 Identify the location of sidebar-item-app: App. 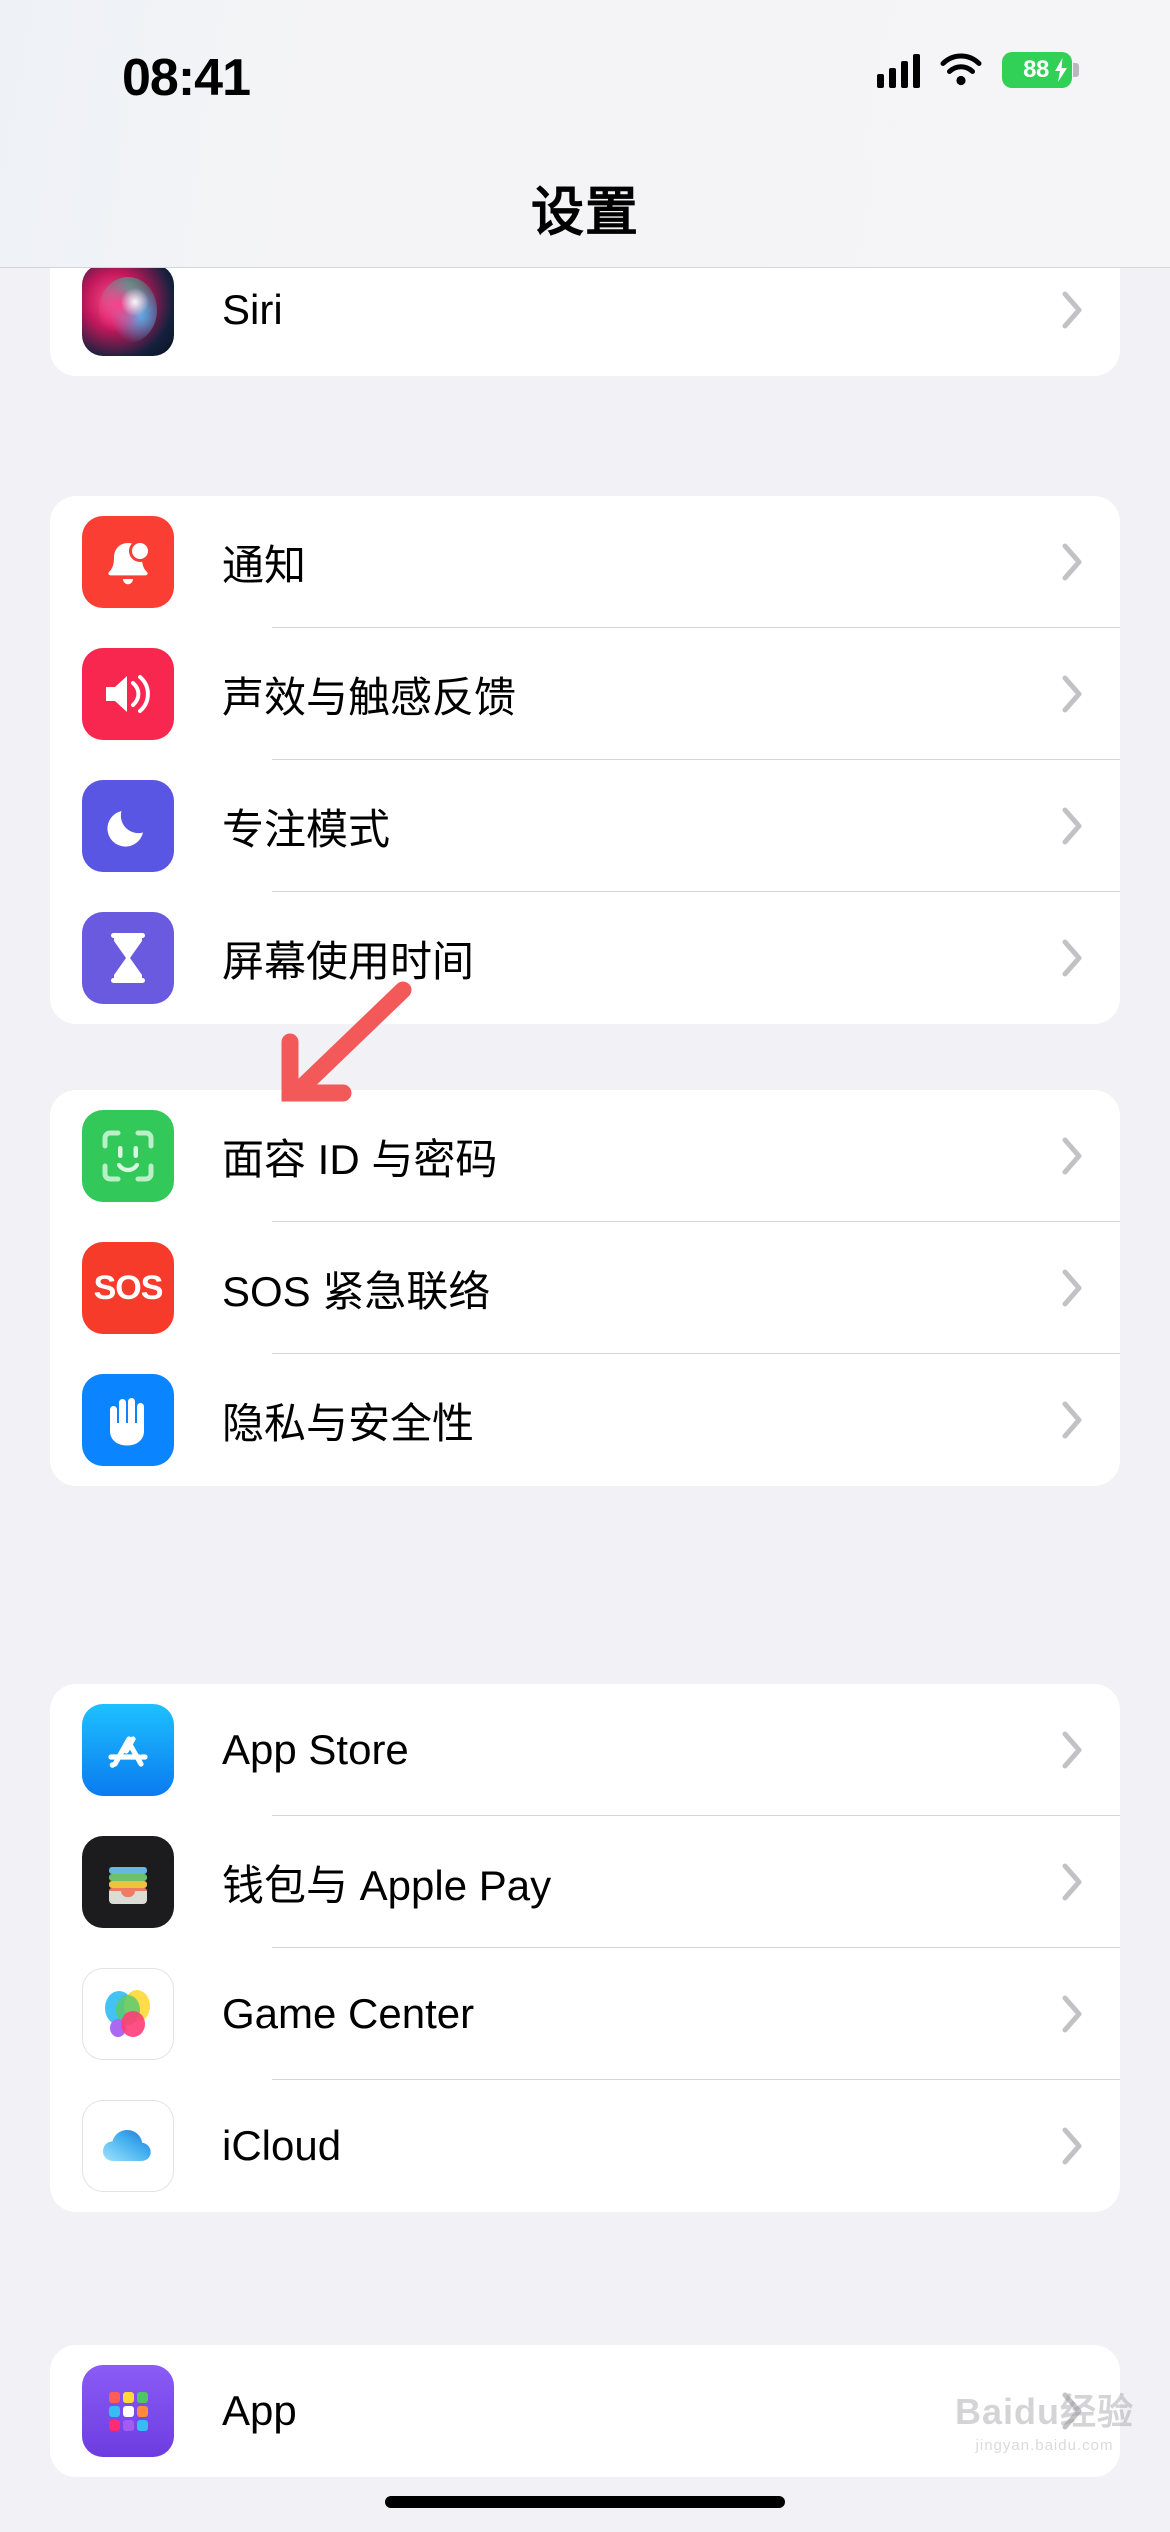
(585, 2411).